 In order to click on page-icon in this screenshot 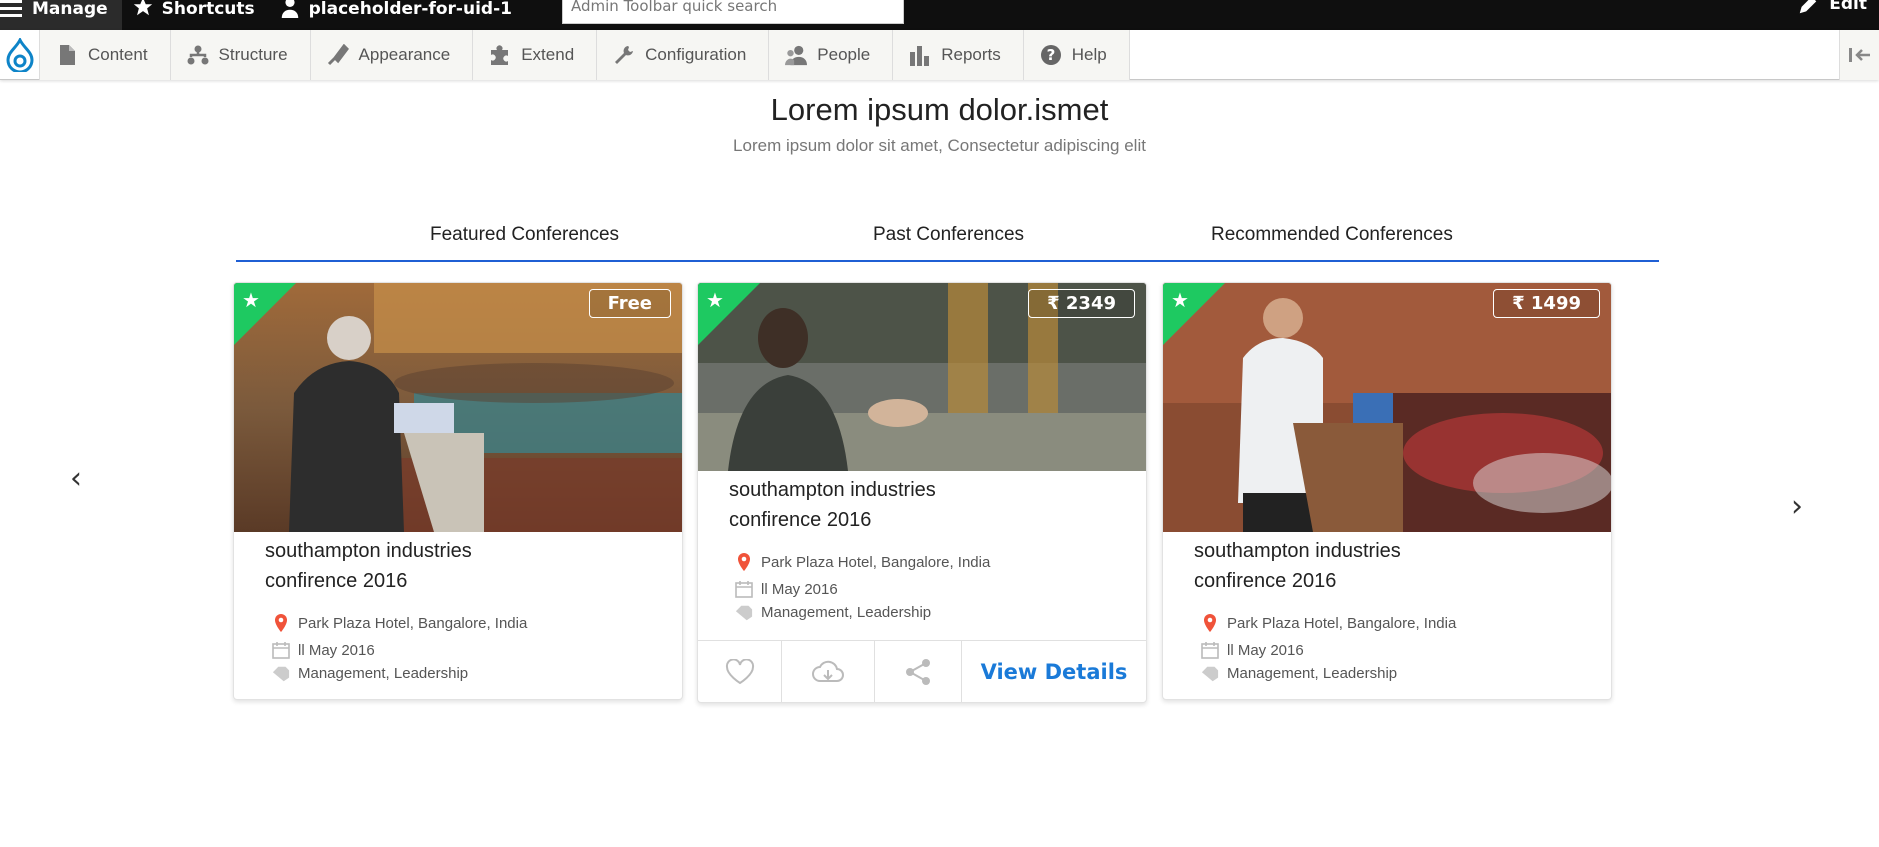, I will do `click(67, 55)`.